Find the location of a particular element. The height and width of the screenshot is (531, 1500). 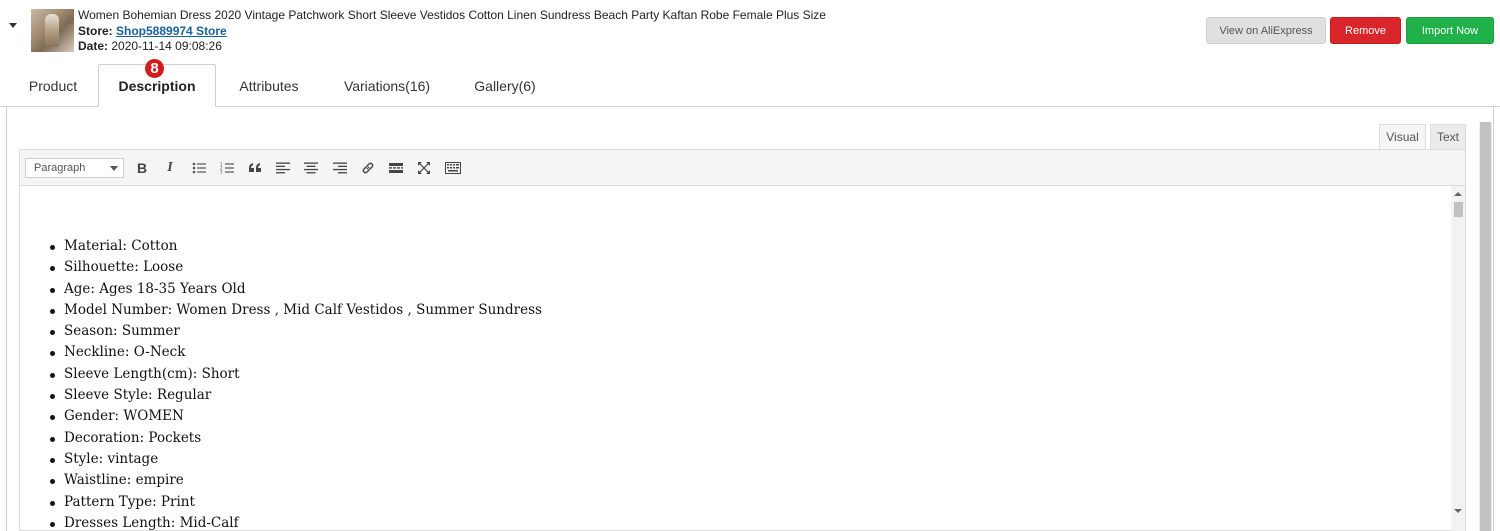

bold-icon: B is located at coordinates (142, 168).